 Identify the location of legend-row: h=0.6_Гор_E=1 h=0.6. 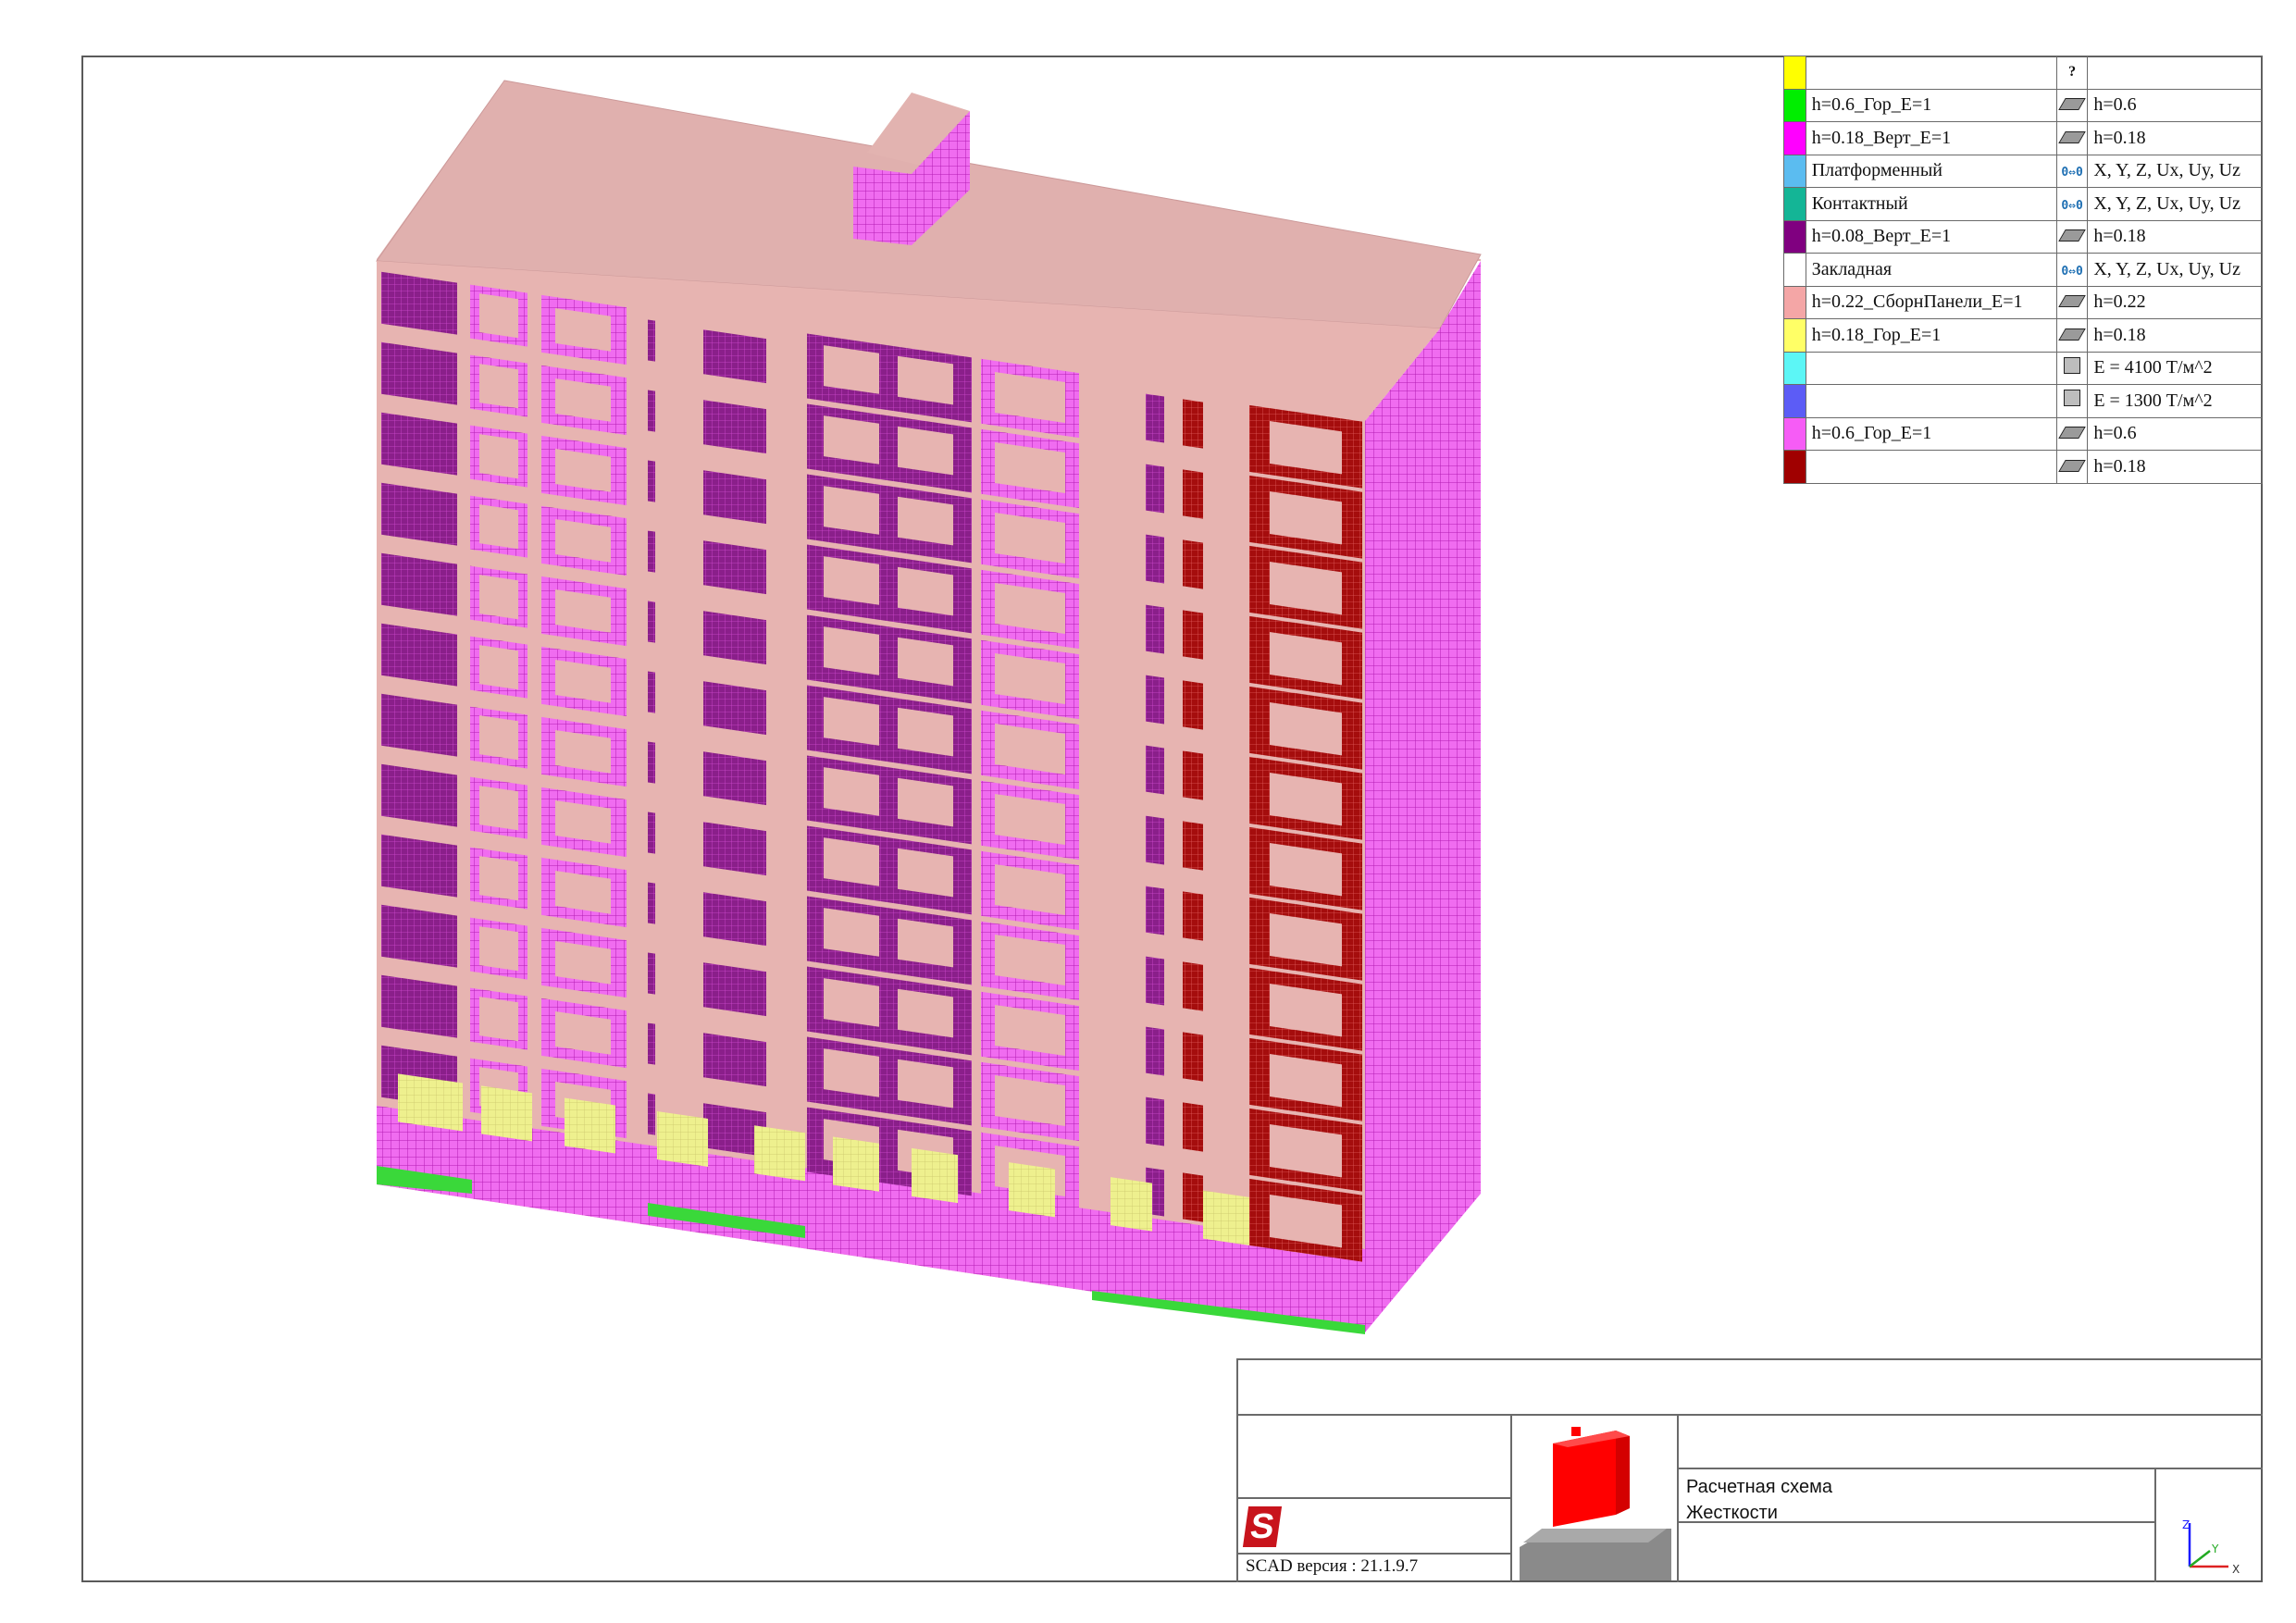
(2023, 433).